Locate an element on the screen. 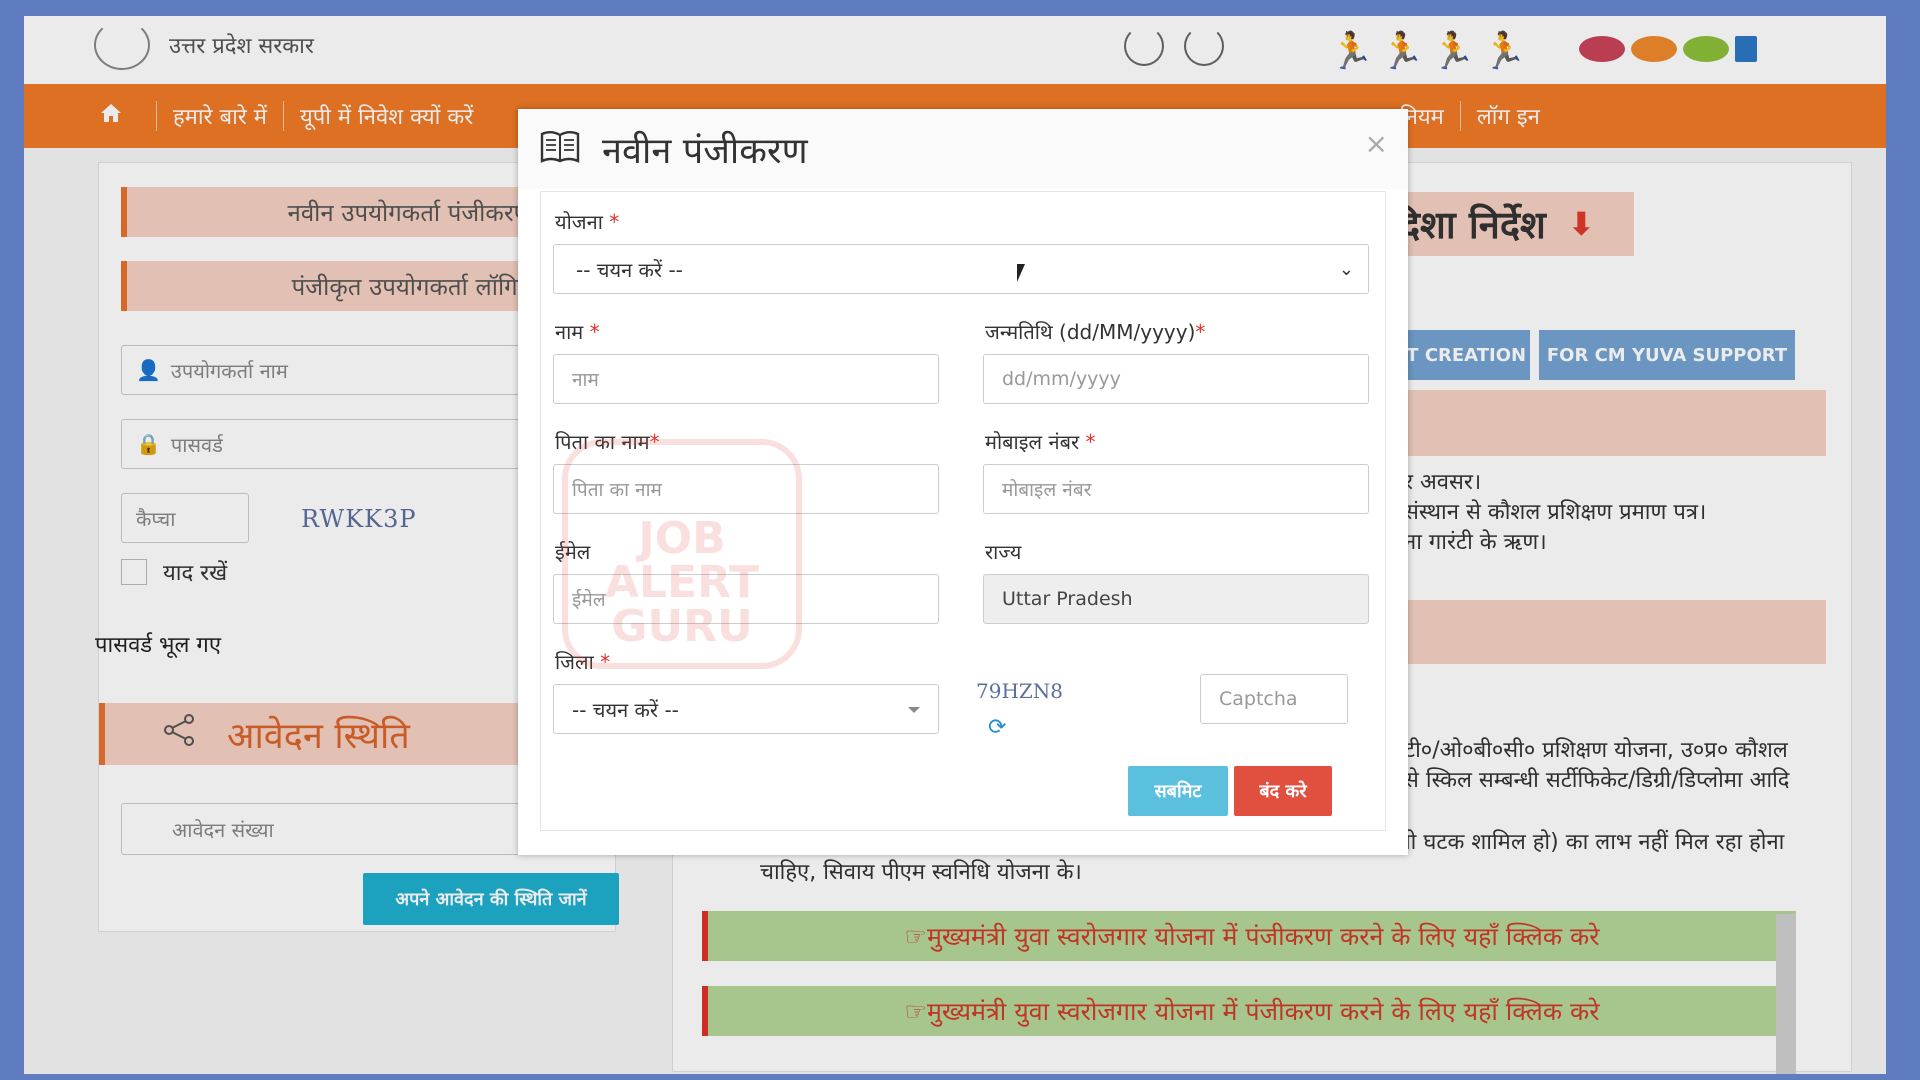 The image size is (1920, 1080). new-user-registration-button: नवीन उपयोगकर्ता पंजीकरण is located at coordinates (331, 212).